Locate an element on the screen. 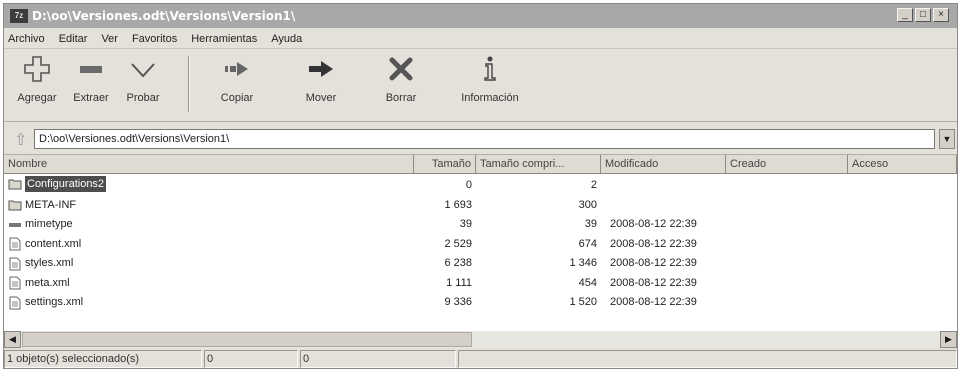 This screenshot has height=372, width=961. address-dropdown-button: ▼ is located at coordinates (947, 139).